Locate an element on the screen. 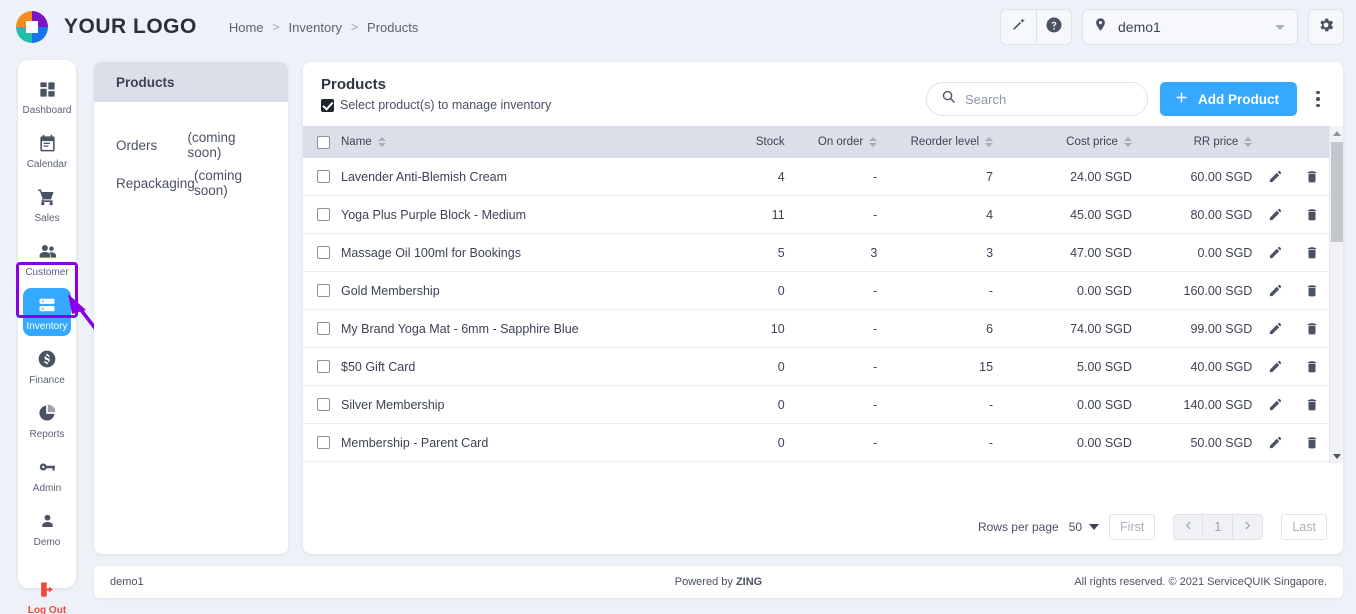 The image size is (1356, 614). sidebar-item-calendar: Calendar is located at coordinates (47, 150).